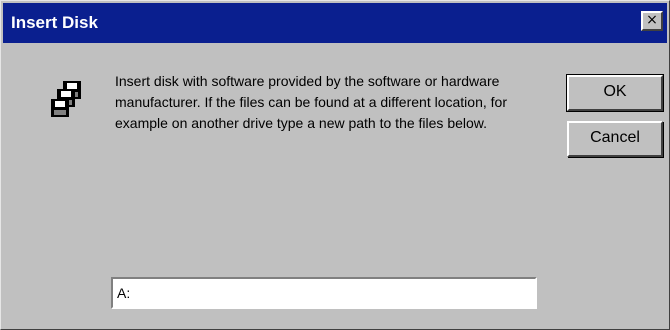 This screenshot has height=330, width=670. What do you see at coordinates (54, 22) in the screenshot?
I see `window-title: Insert Disk` at bounding box center [54, 22].